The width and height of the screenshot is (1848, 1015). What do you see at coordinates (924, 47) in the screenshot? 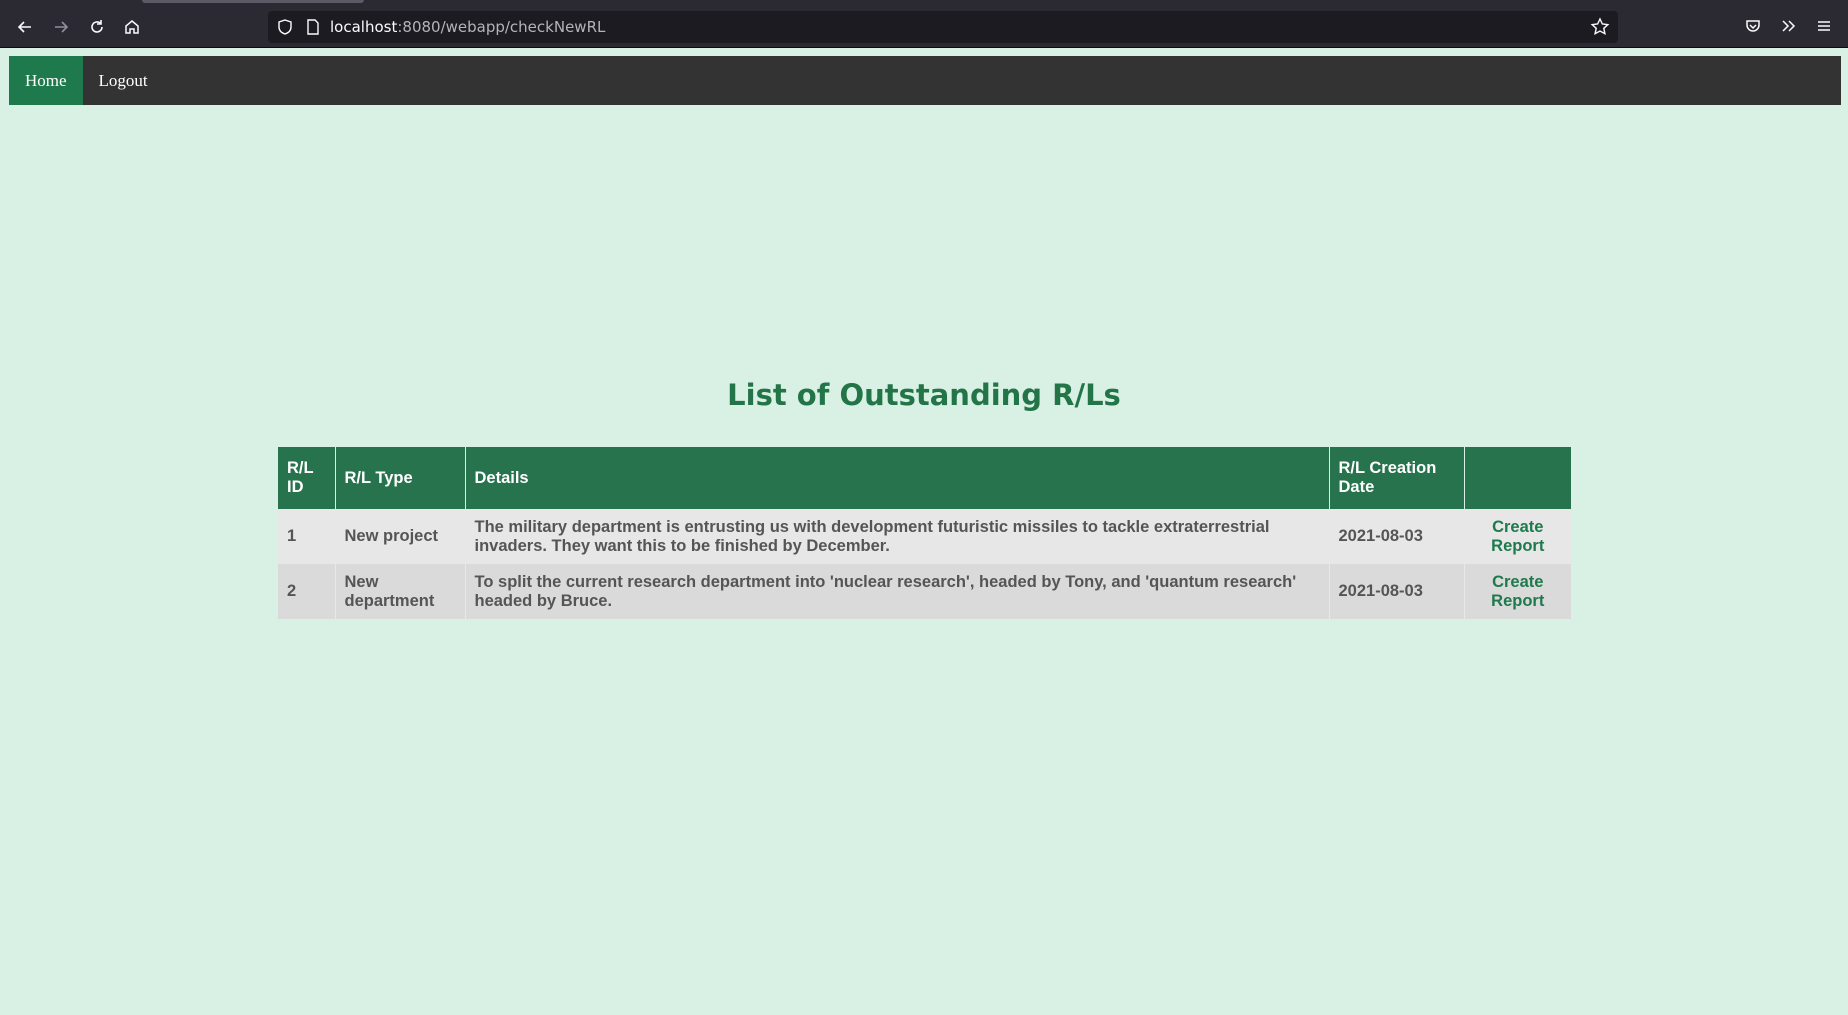
I see `toolbar-divider` at bounding box center [924, 47].